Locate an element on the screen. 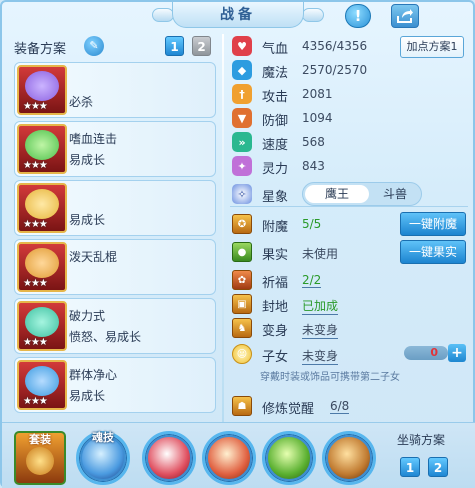 The image size is (475, 488). extra-value: 6/8 is located at coordinates (340, 406).